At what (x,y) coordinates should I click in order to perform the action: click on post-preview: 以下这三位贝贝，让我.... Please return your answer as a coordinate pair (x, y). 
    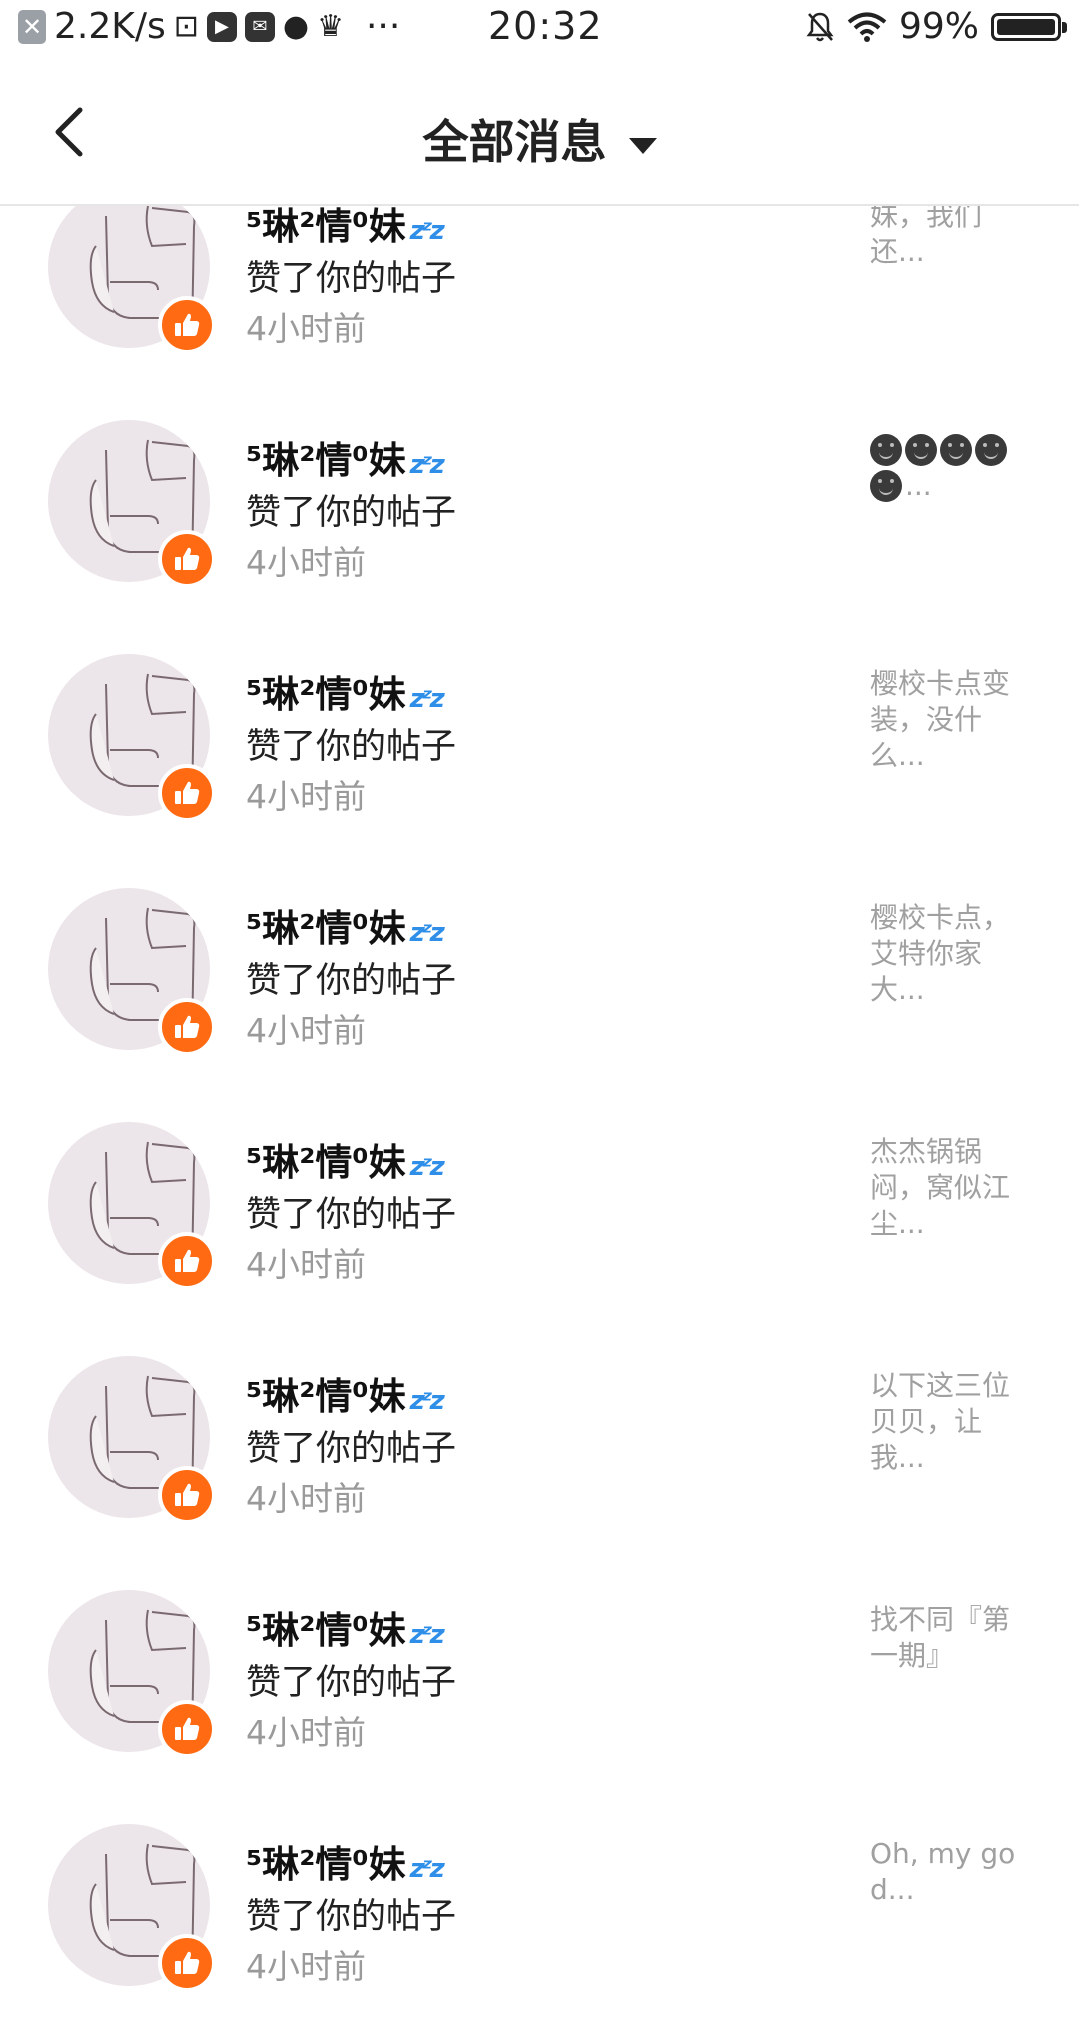
    Looking at the image, I should click on (950, 1422).